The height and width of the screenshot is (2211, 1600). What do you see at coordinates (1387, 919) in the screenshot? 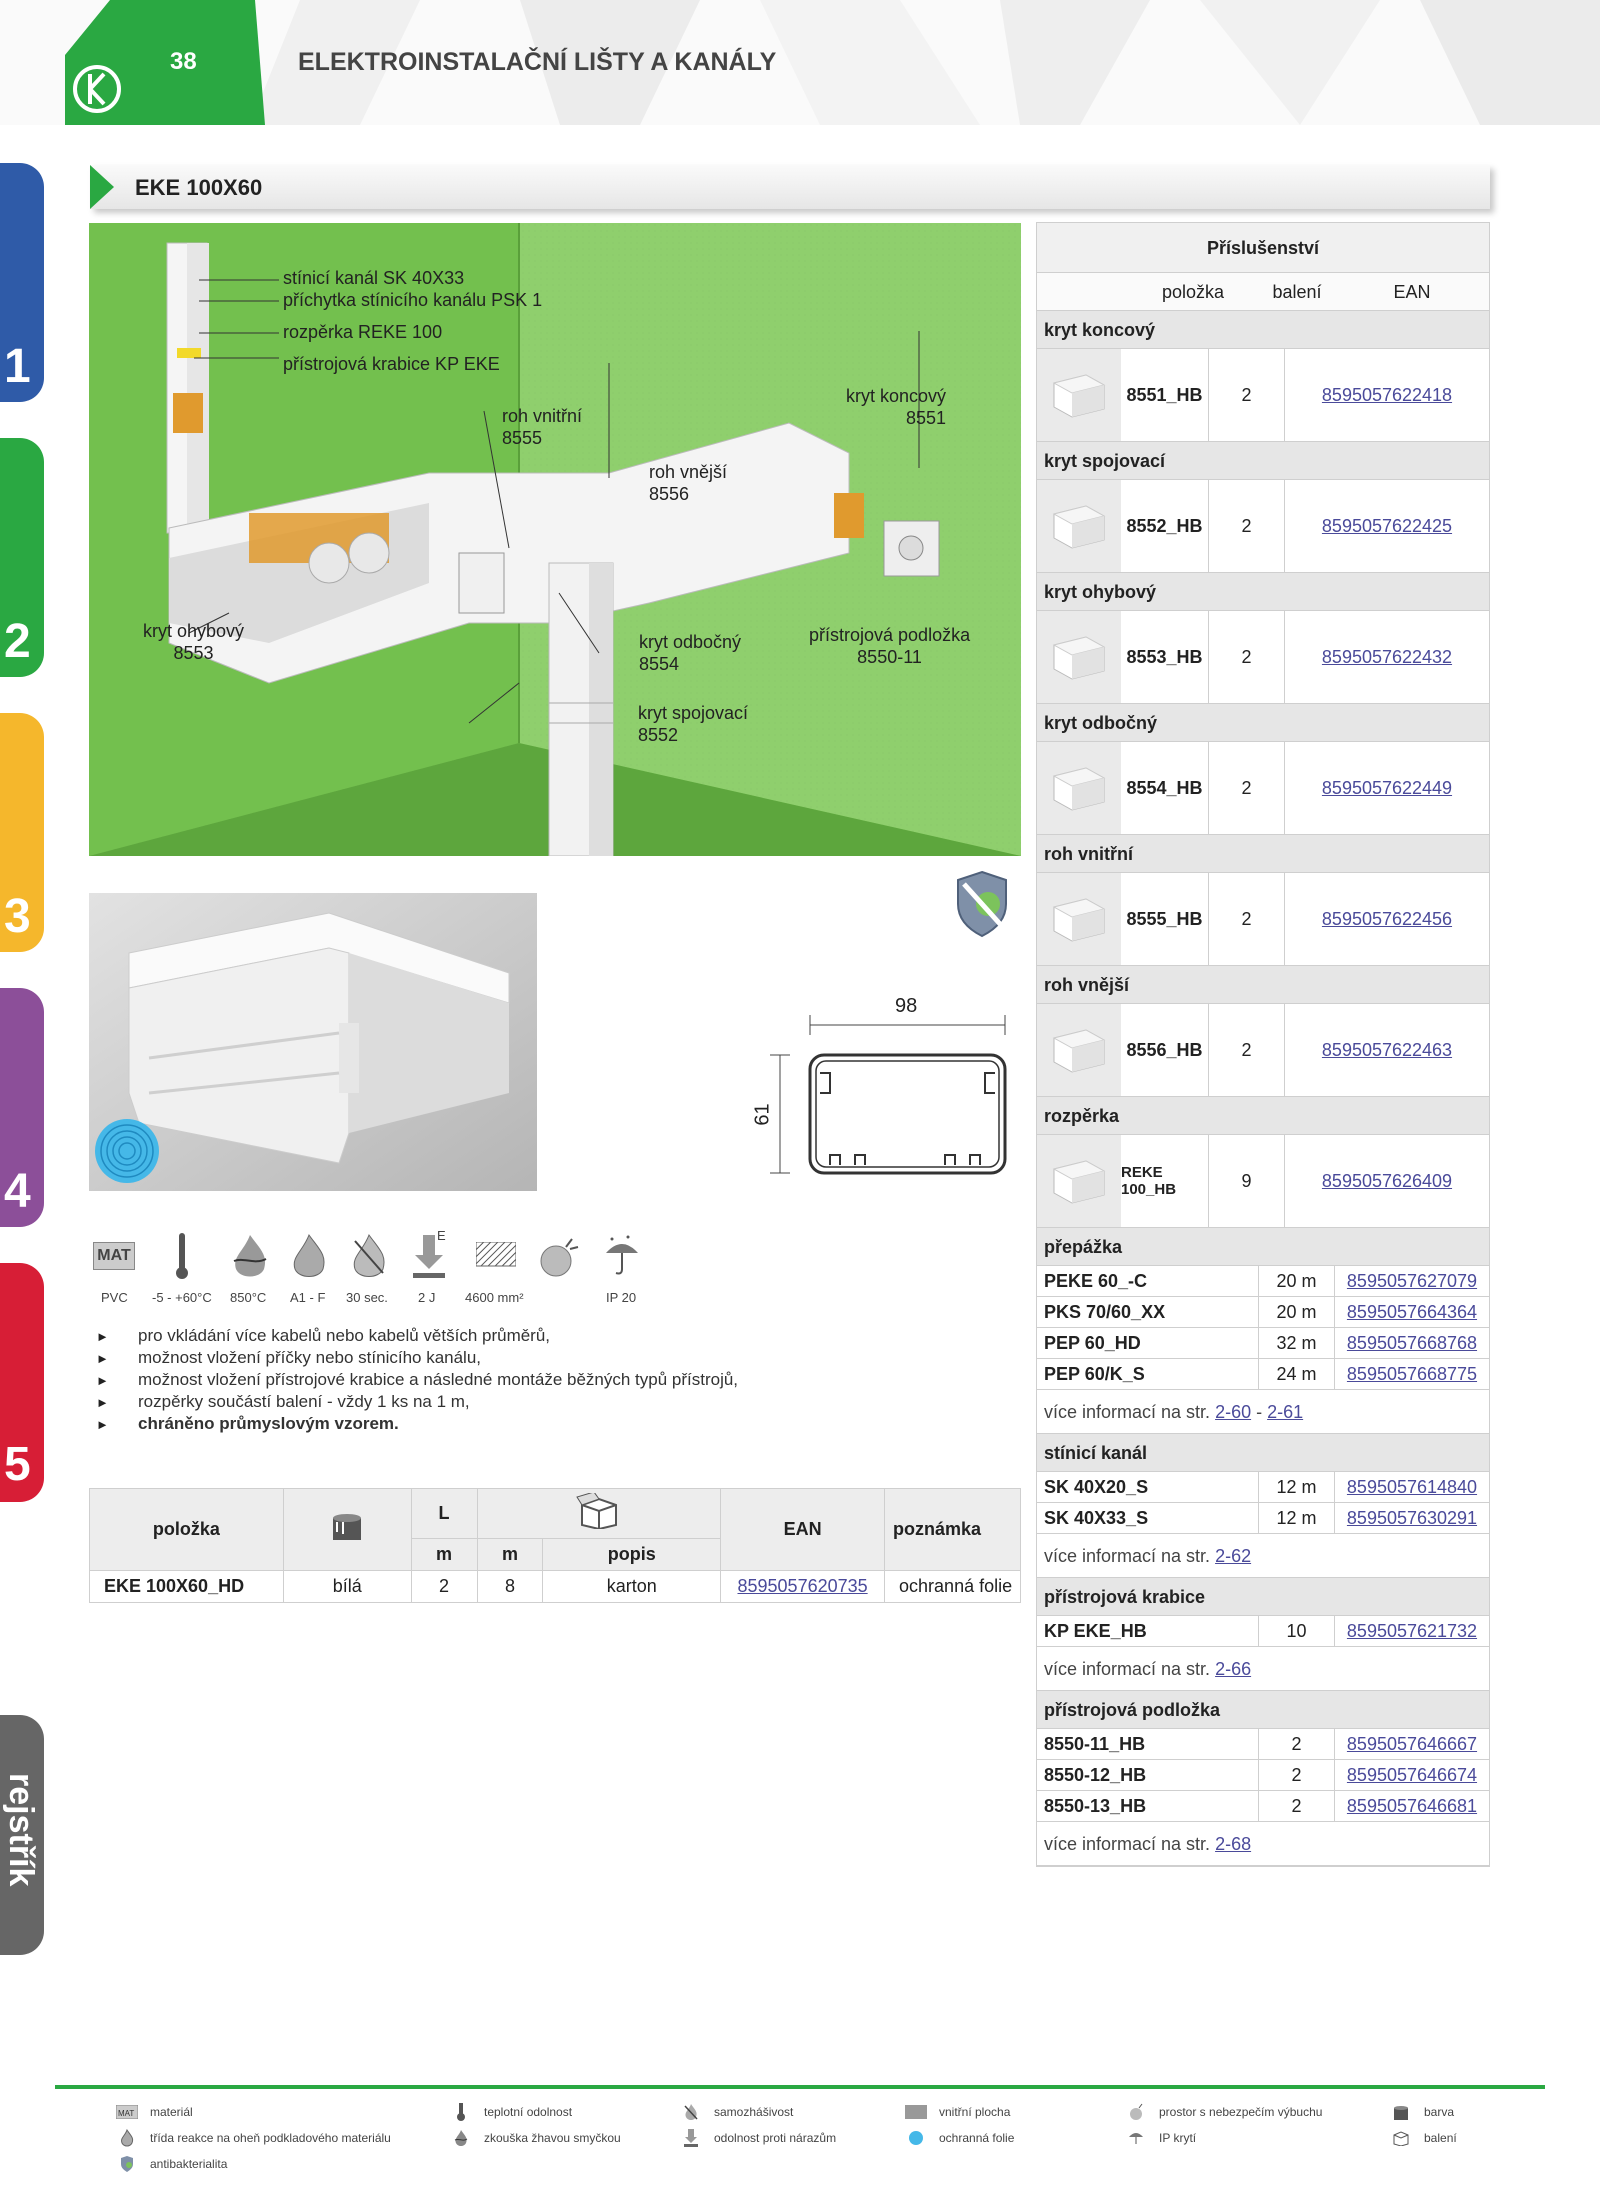
I see `ean-link: 8595057622456` at bounding box center [1387, 919].